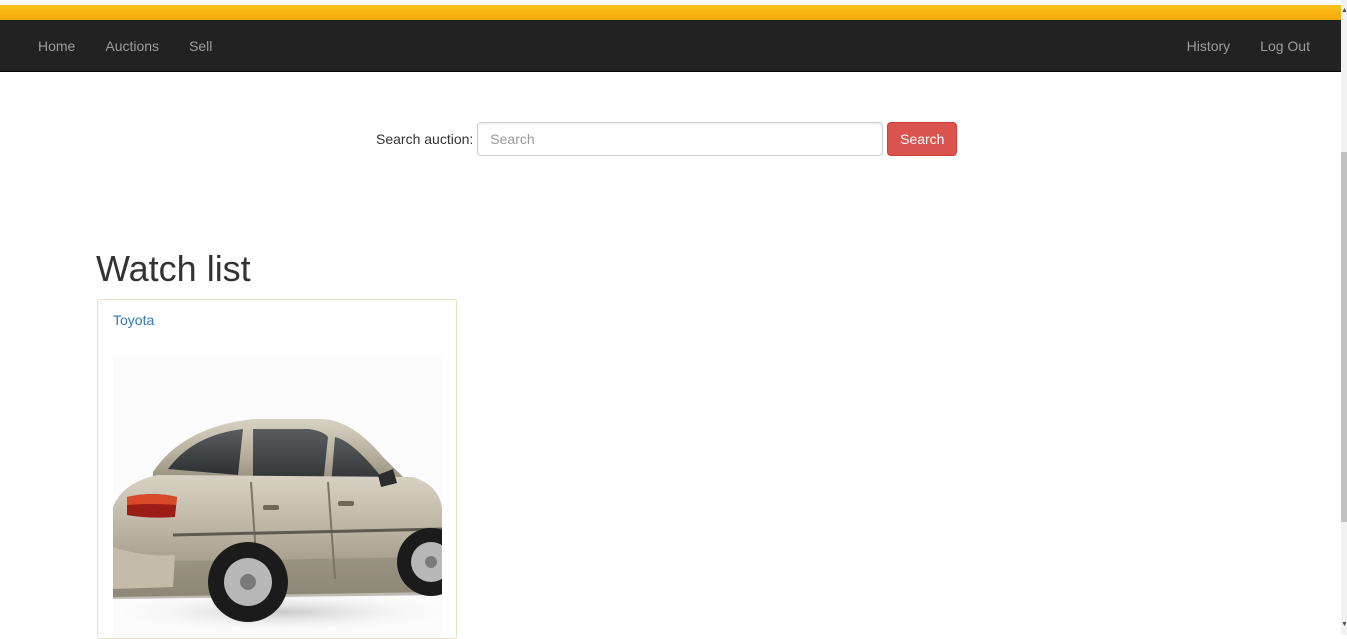 The image size is (1347, 639). Describe the element at coordinates (670, 46) in the screenshot. I see `navbar: Home Auctions Sell History Log Out` at that location.